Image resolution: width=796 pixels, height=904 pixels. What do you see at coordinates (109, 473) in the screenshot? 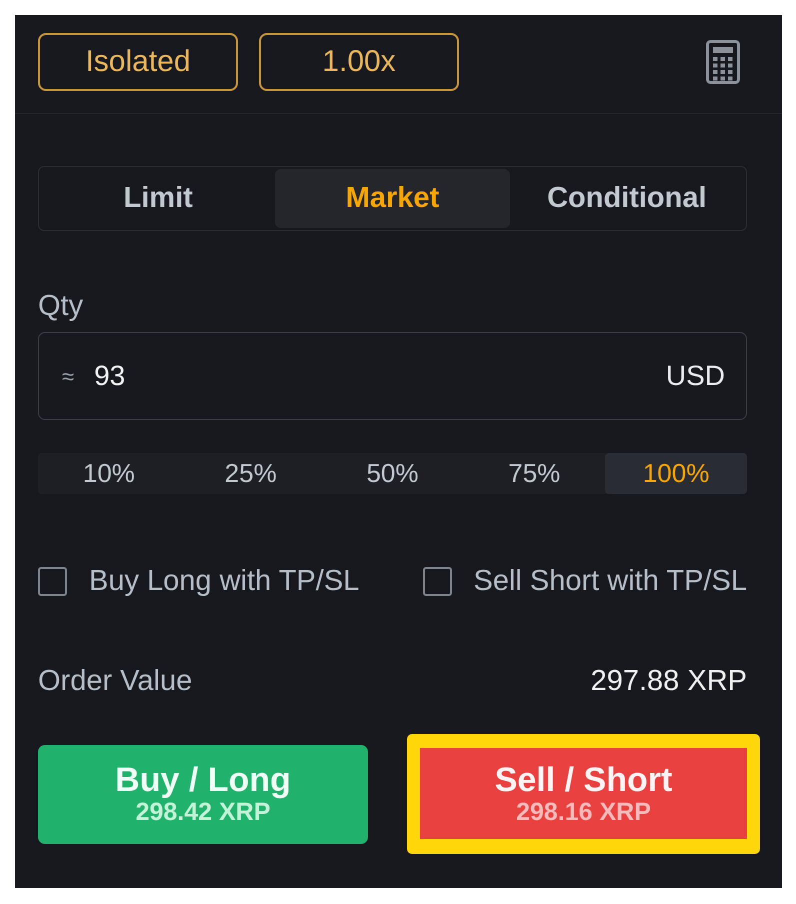
I see `percentage-option: 10%` at bounding box center [109, 473].